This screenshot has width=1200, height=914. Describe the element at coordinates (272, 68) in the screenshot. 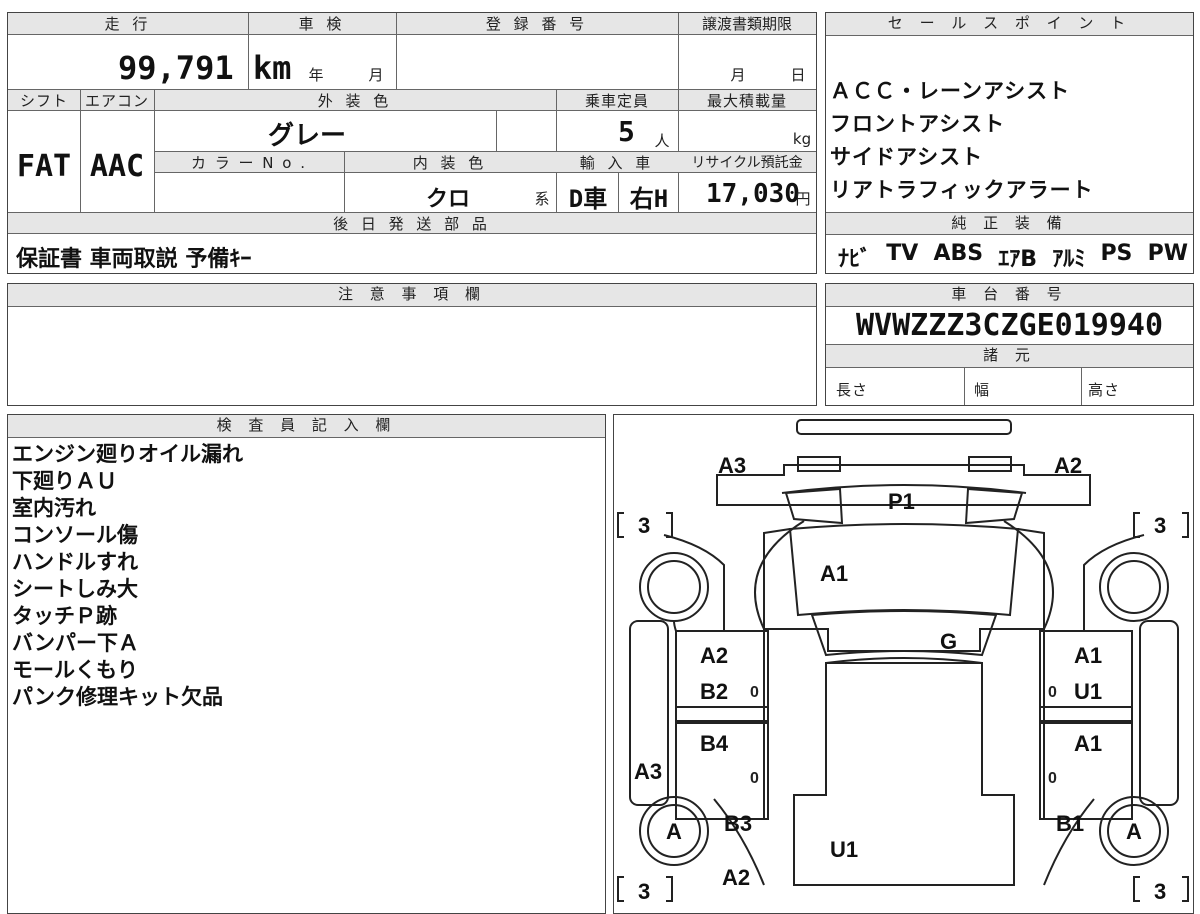

I see `mileage-unit: km` at that location.